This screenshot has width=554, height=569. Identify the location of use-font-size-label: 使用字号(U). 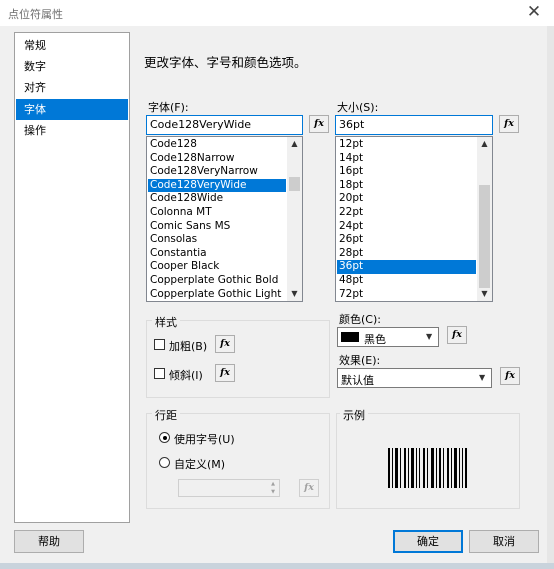
(204, 439).